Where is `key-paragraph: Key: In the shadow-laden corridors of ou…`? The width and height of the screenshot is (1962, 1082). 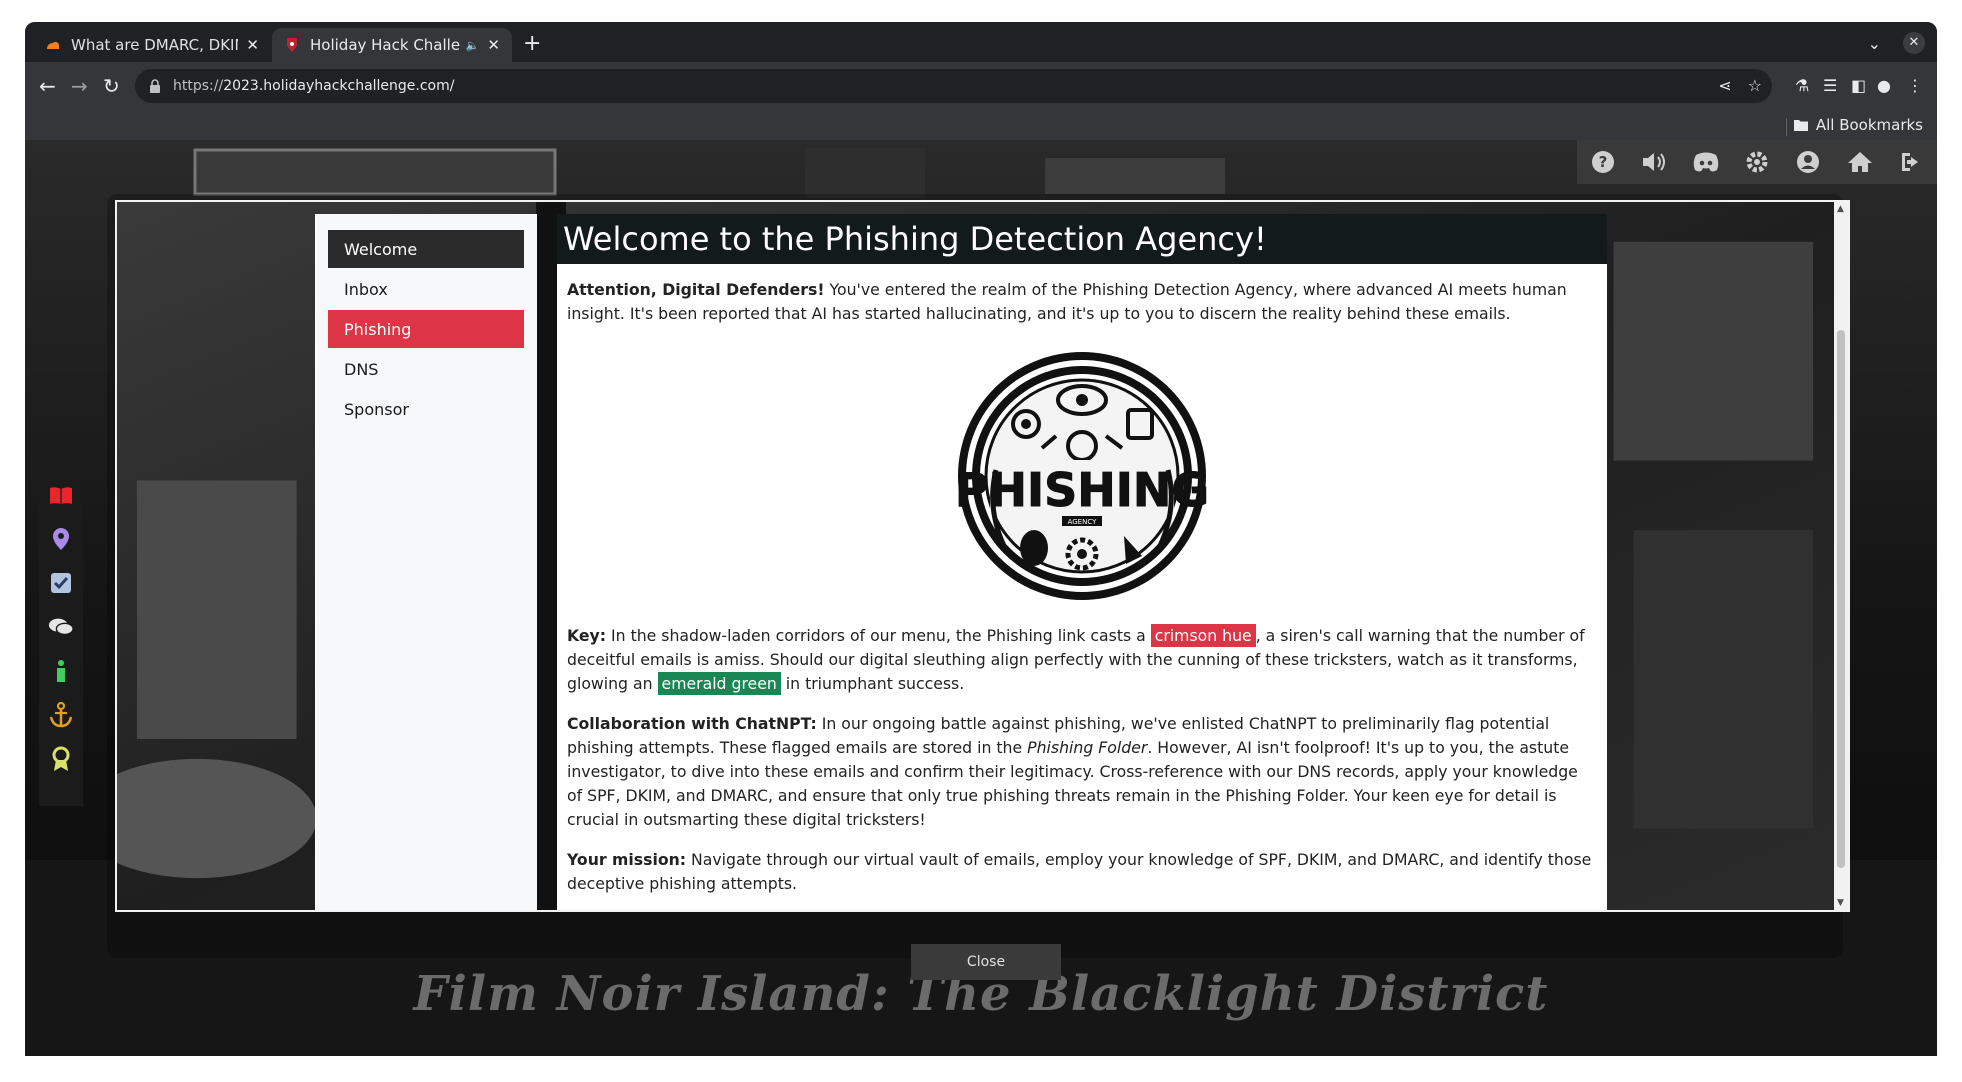 key-paragraph: Key: In the shadow-laden corridors of ou… is located at coordinates (1082, 660).